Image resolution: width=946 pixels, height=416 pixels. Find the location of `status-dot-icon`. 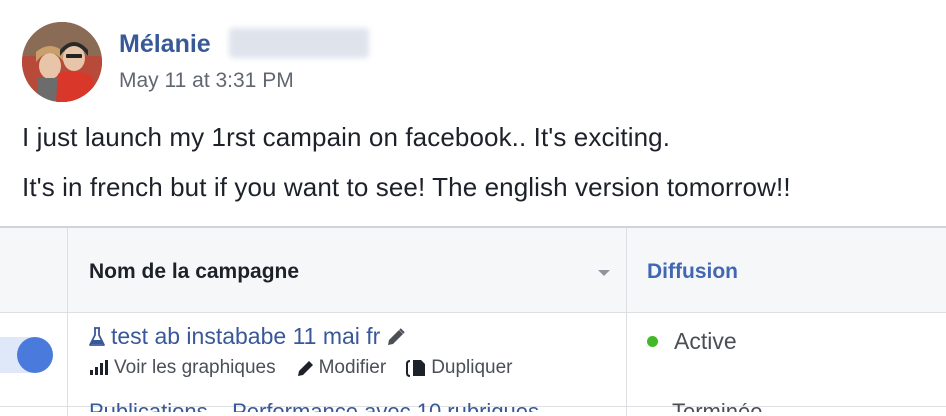

status-dot-icon is located at coordinates (652, 341).